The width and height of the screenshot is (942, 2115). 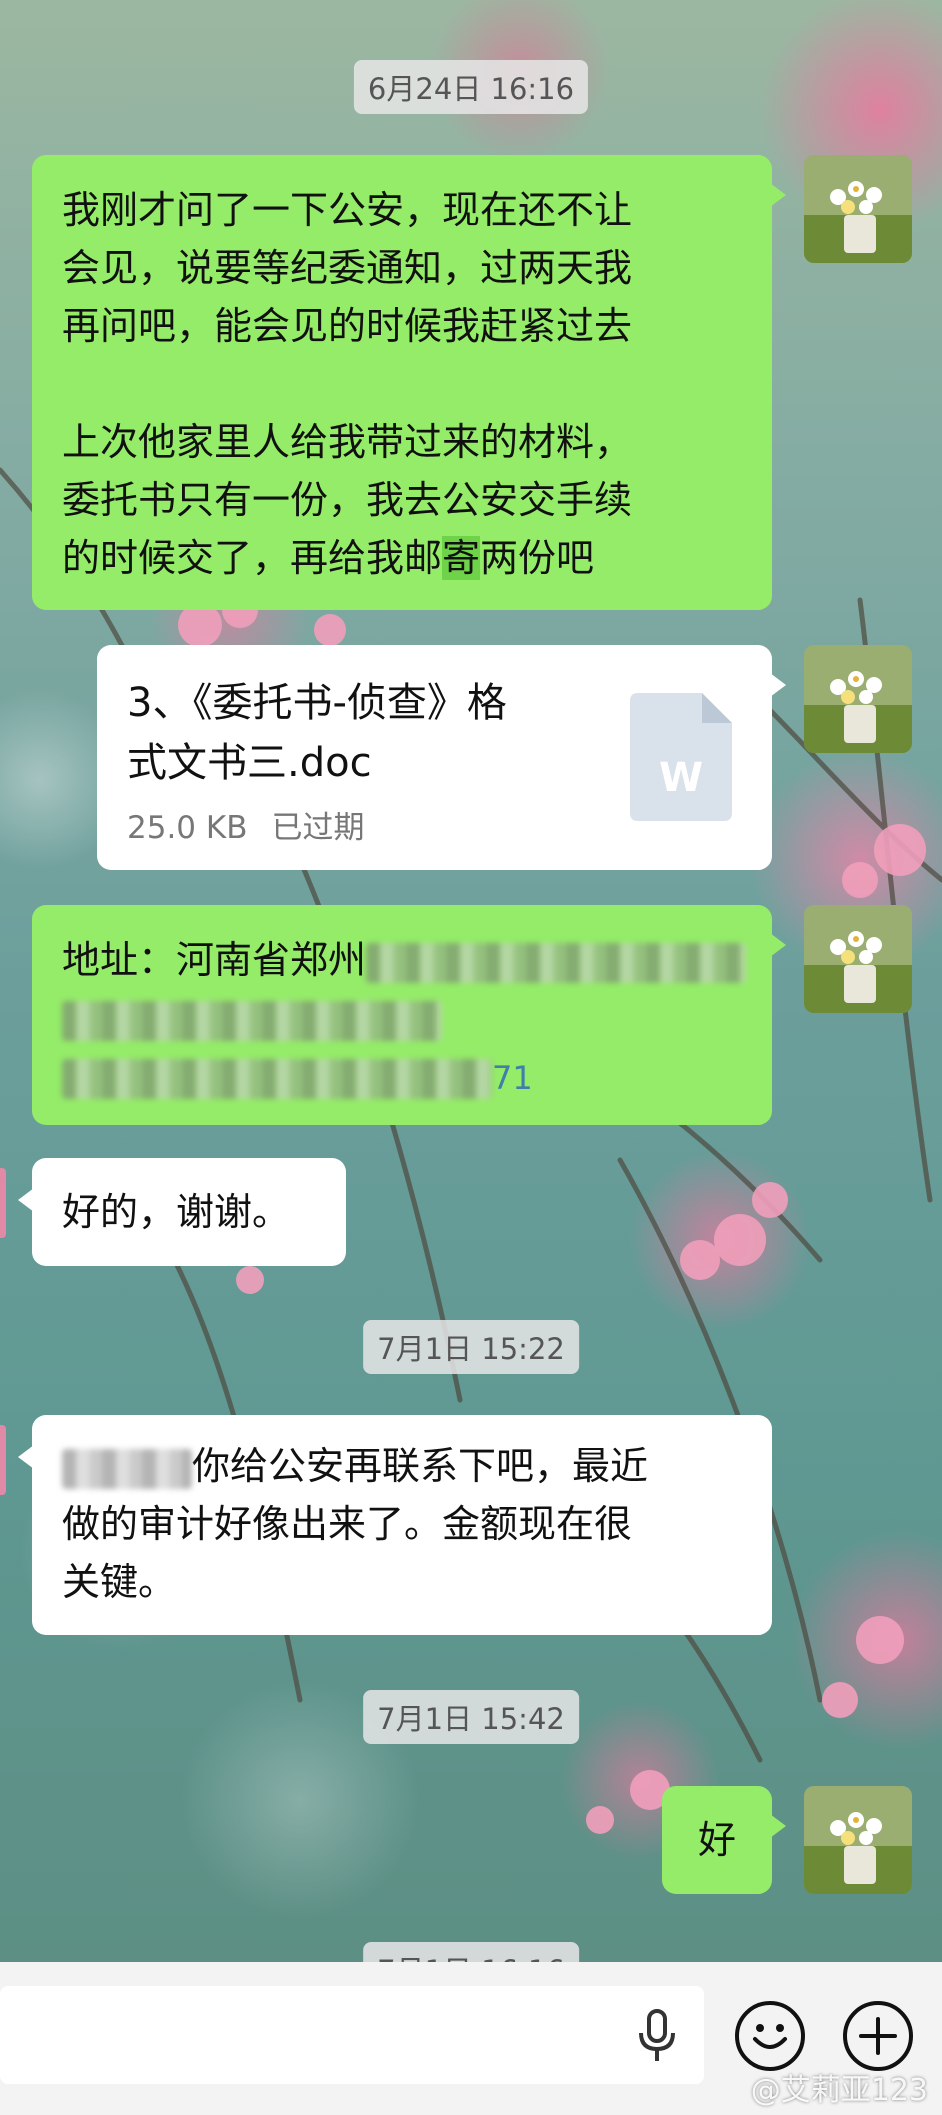 What do you see at coordinates (471, 1717) in the screenshot?
I see `timestamp: 7月1日 15:42` at bounding box center [471, 1717].